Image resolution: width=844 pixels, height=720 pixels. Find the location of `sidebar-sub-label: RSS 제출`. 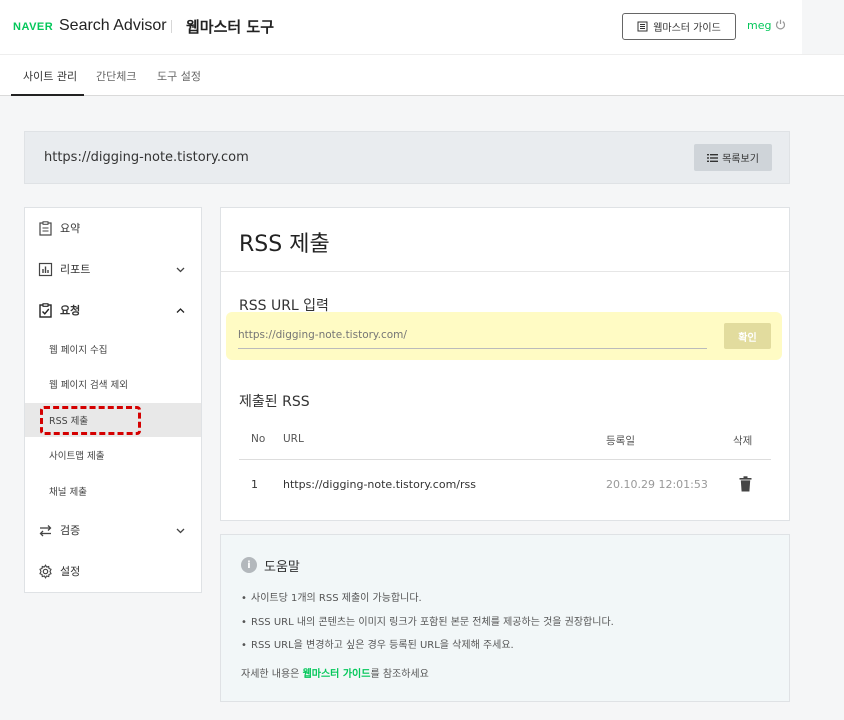

sidebar-sub-label: RSS 제출 is located at coordinates (69, 421).